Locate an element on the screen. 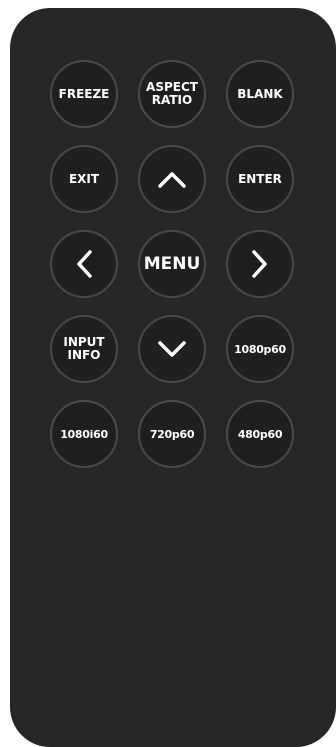  freeze-button: FREEZE is located at coordinates (84, 94).